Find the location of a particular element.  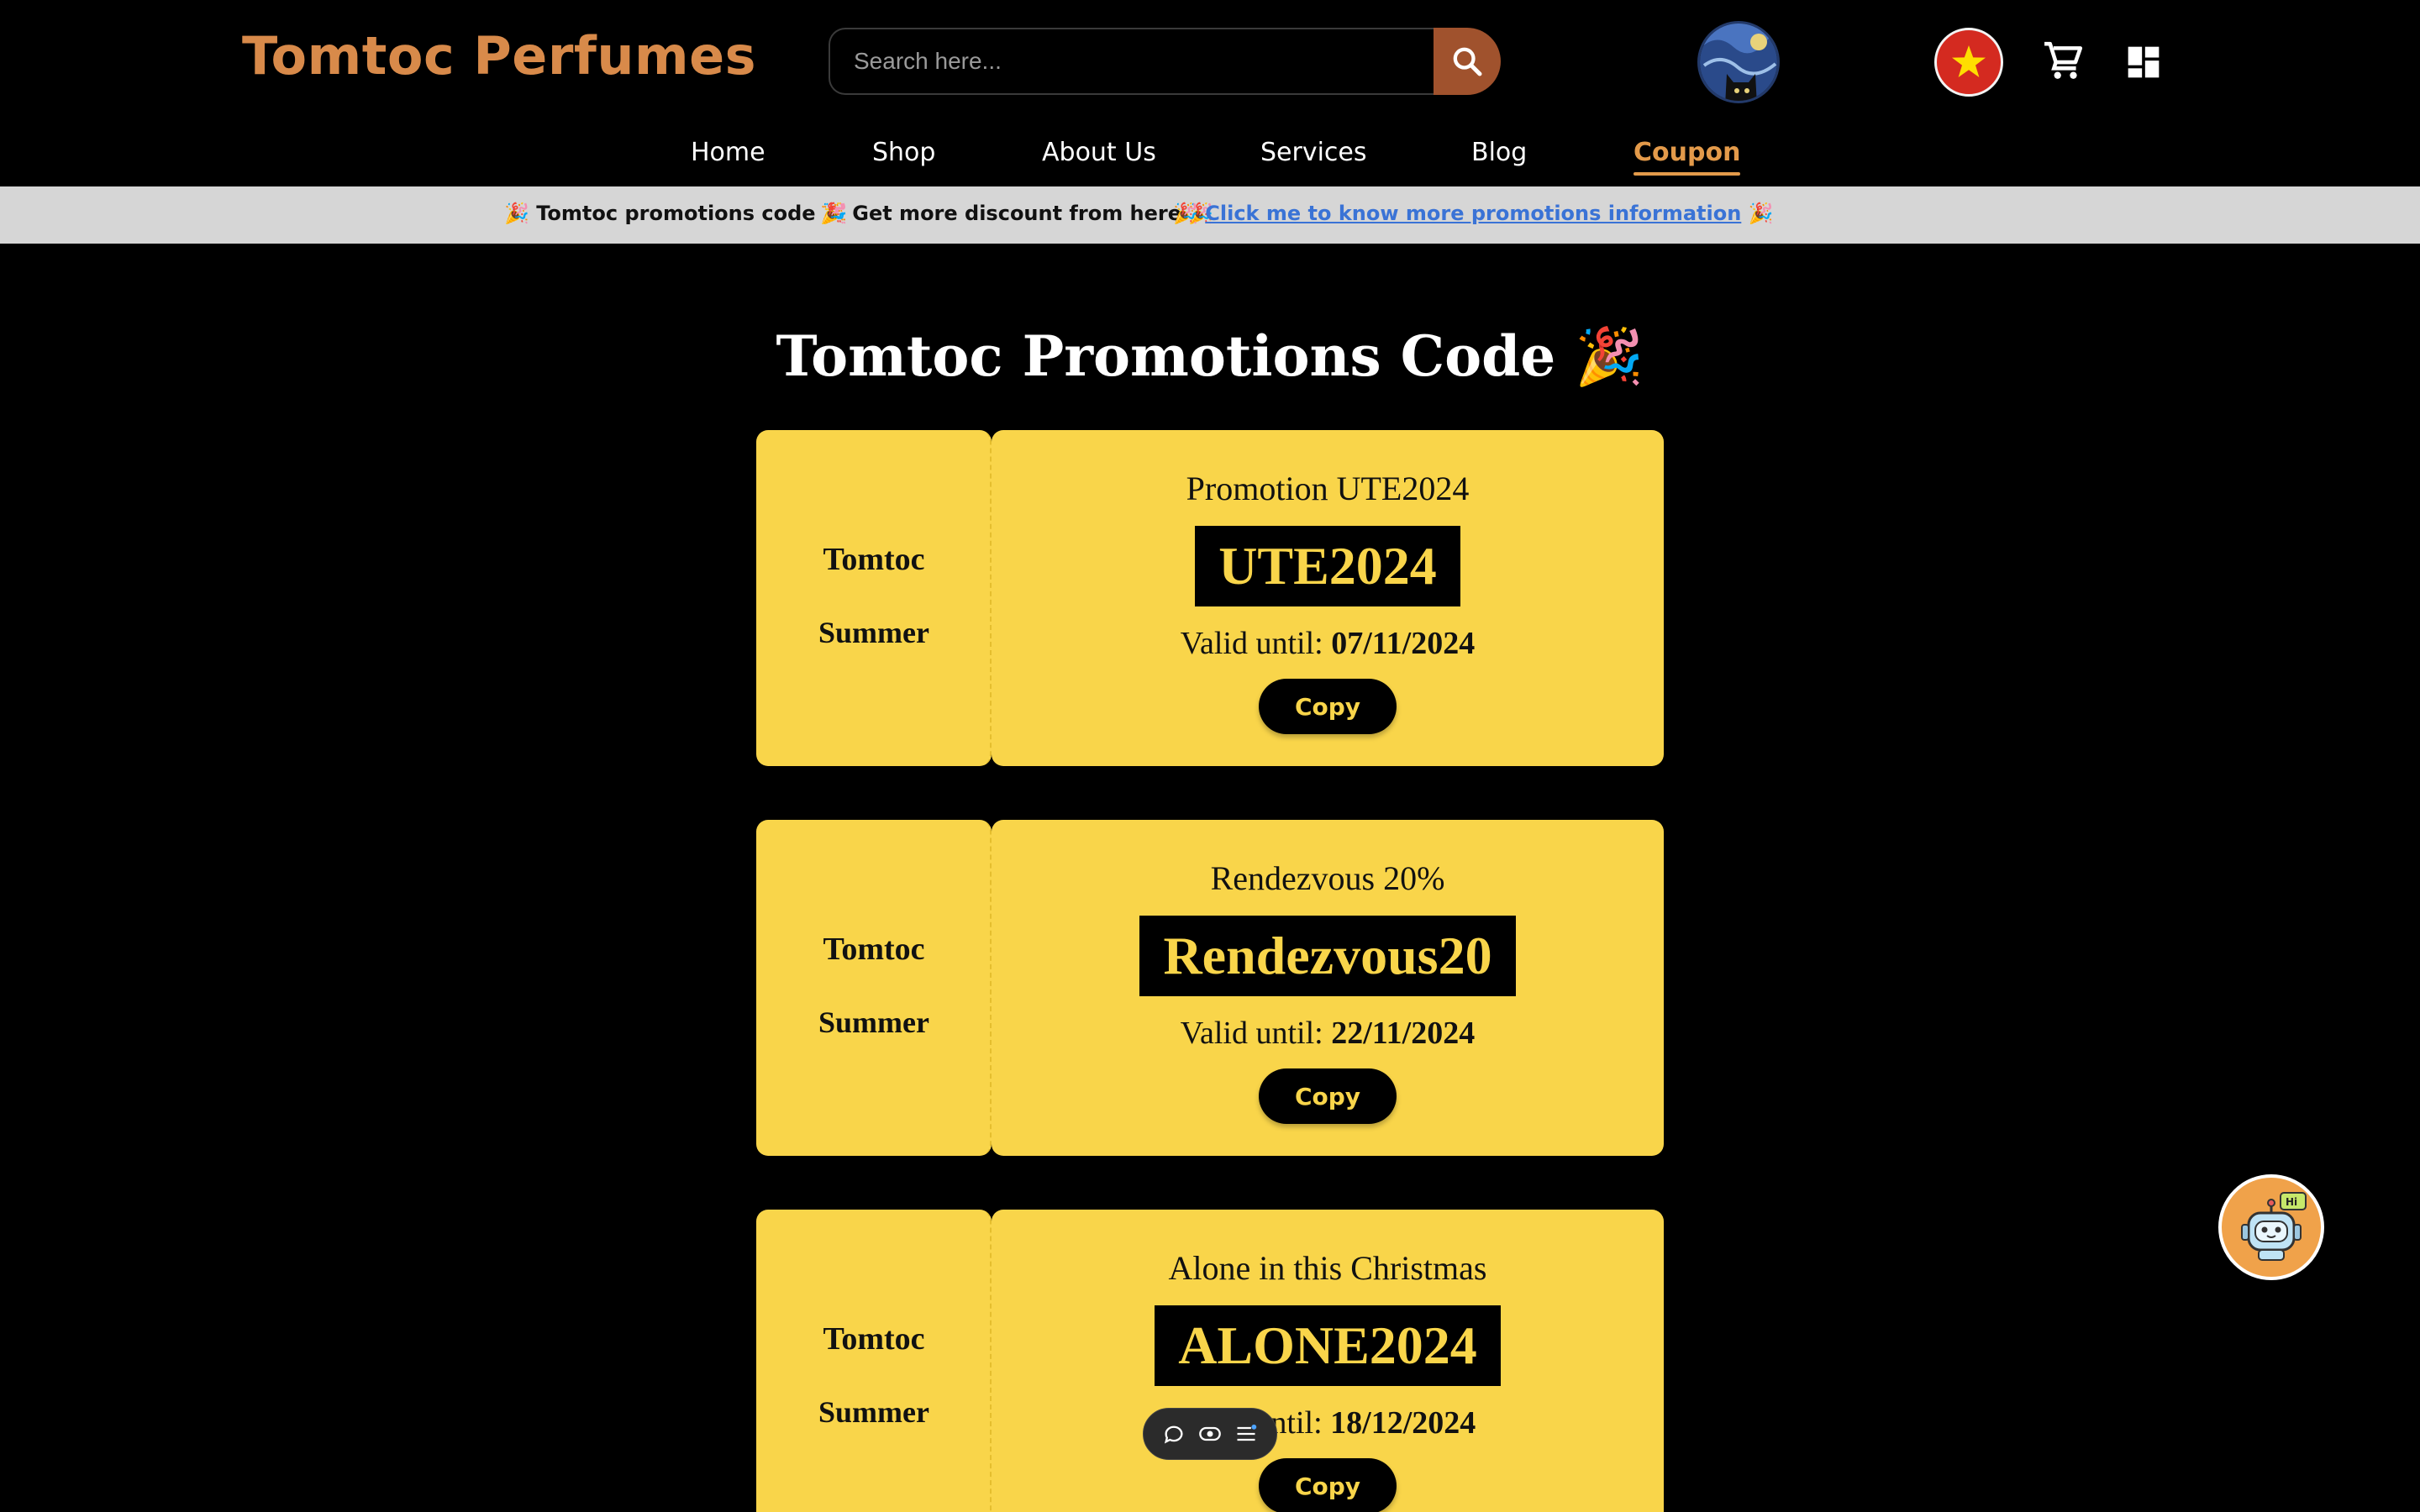

search-input is located at coordinates (1132, 61).